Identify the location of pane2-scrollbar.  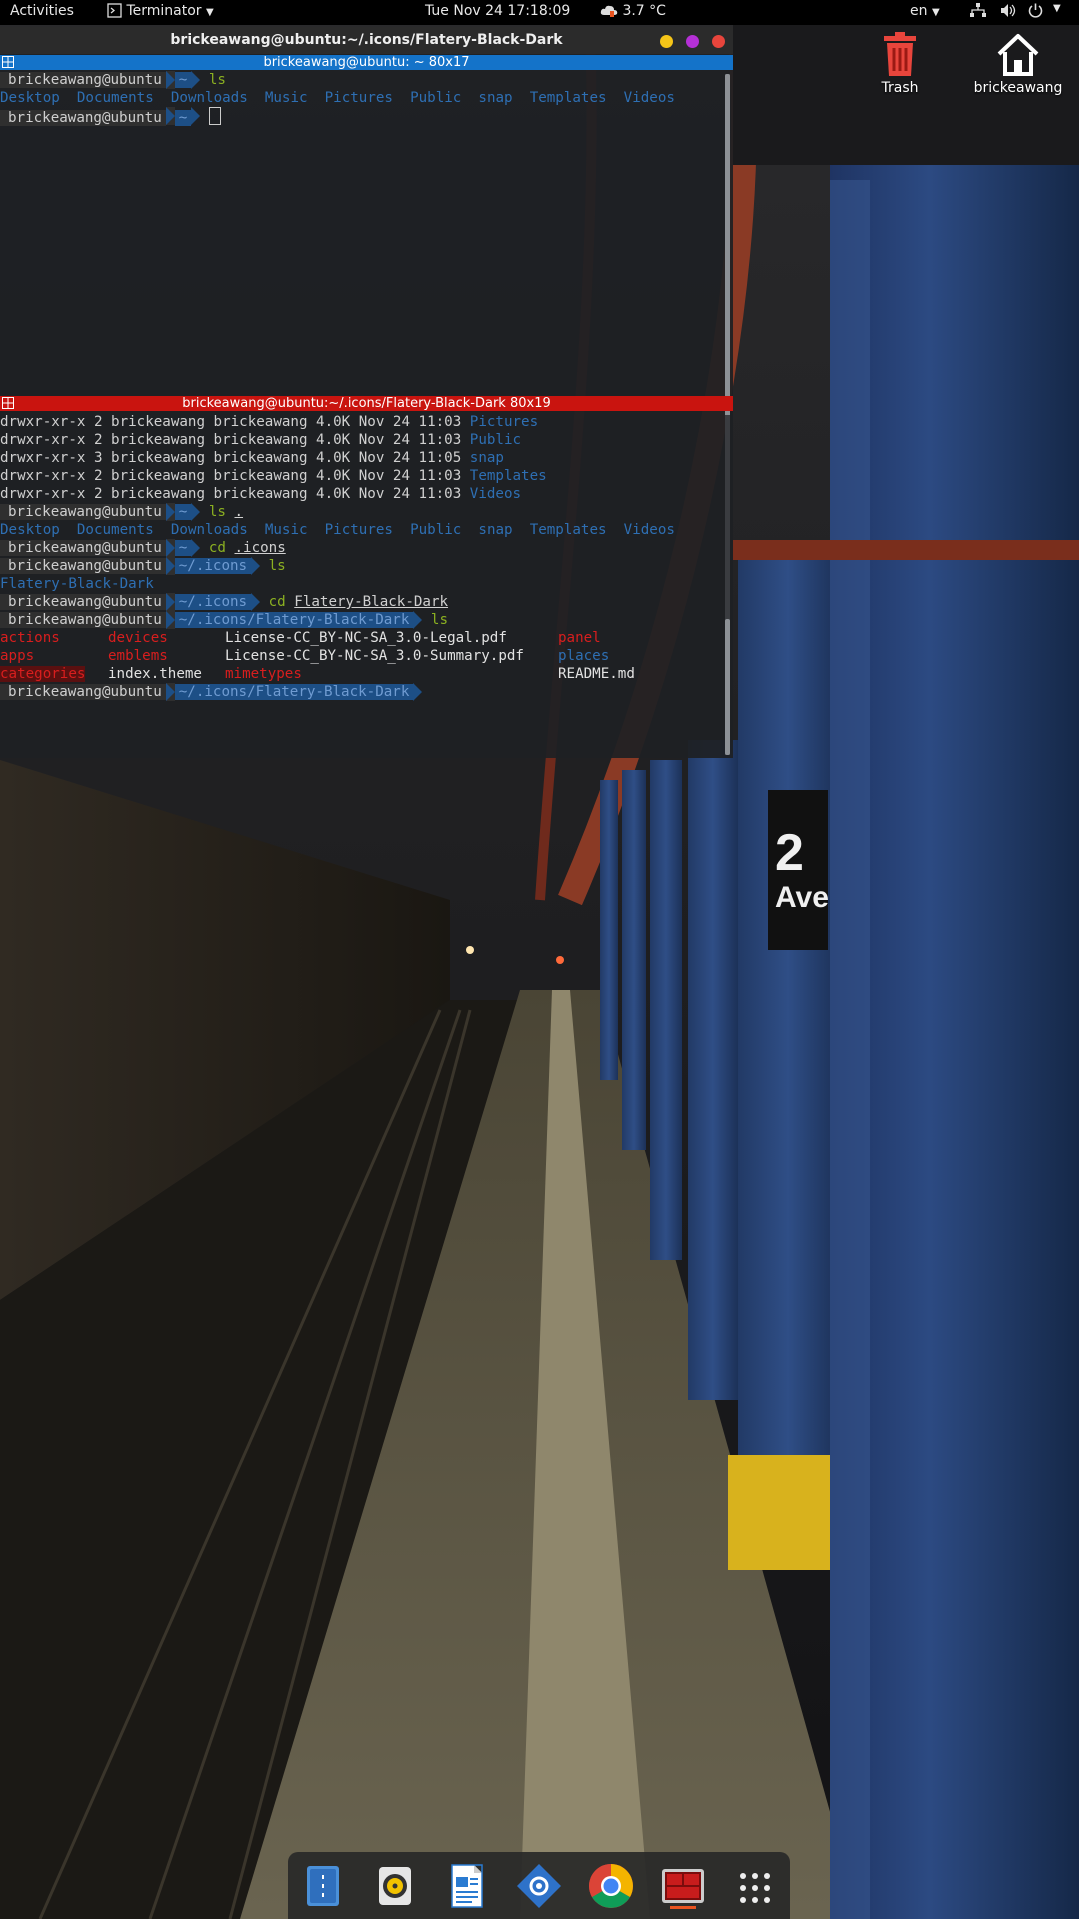
(727, 585).